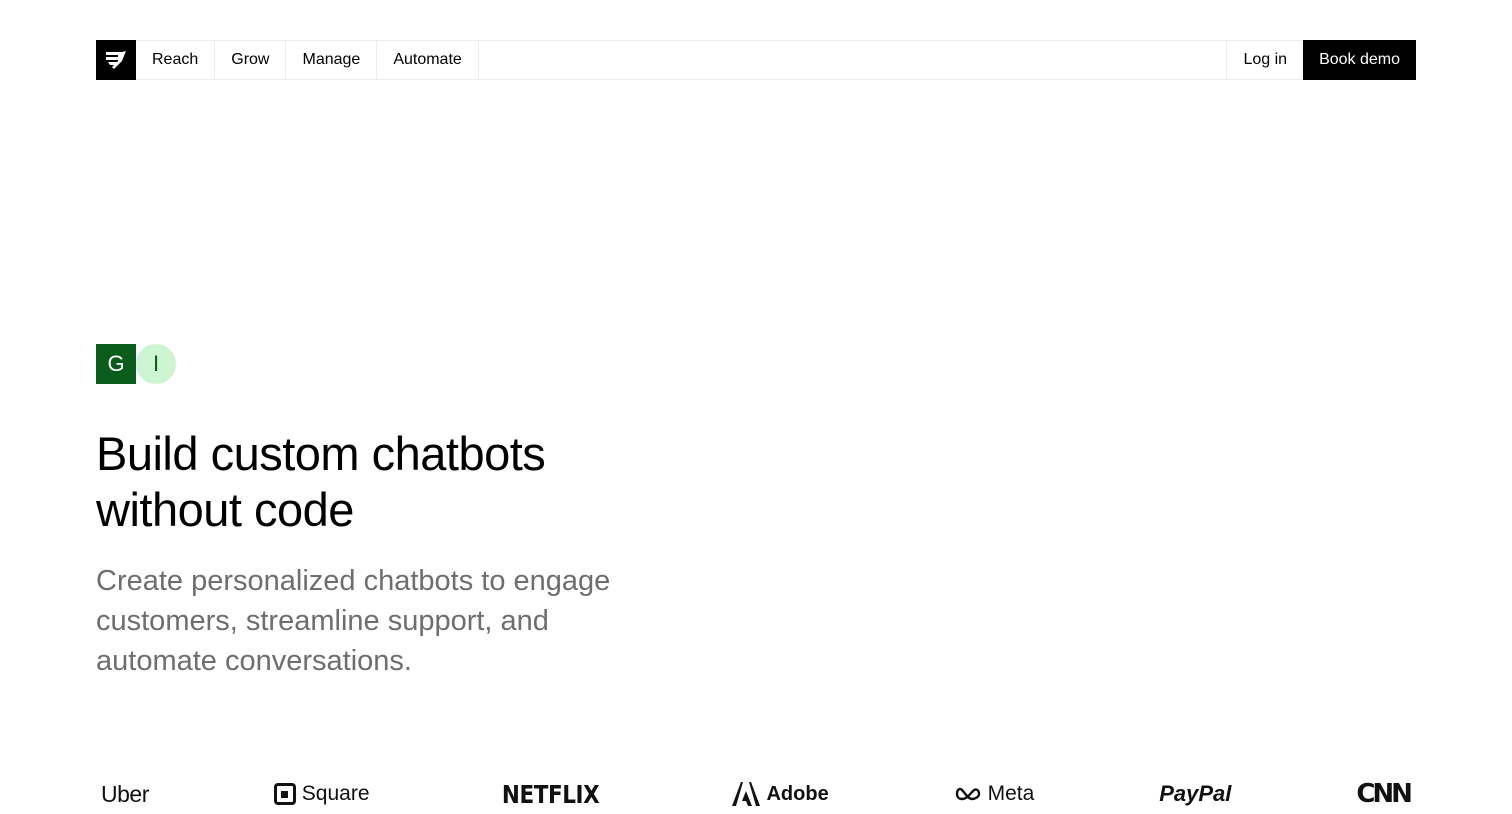 The height and width of the screenshot is (814, 1512). What do you see at coordinates (251, 60) in the screenshot?
I see `nav-item-grow: Grow` at bounding box center [251, 60].